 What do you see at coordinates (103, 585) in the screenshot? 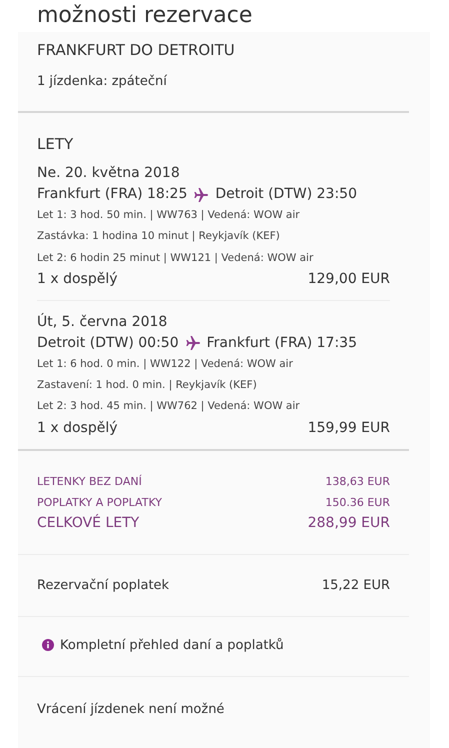
I see `fee-label: Rezervační poplatek` at bounding box center [103, 585].